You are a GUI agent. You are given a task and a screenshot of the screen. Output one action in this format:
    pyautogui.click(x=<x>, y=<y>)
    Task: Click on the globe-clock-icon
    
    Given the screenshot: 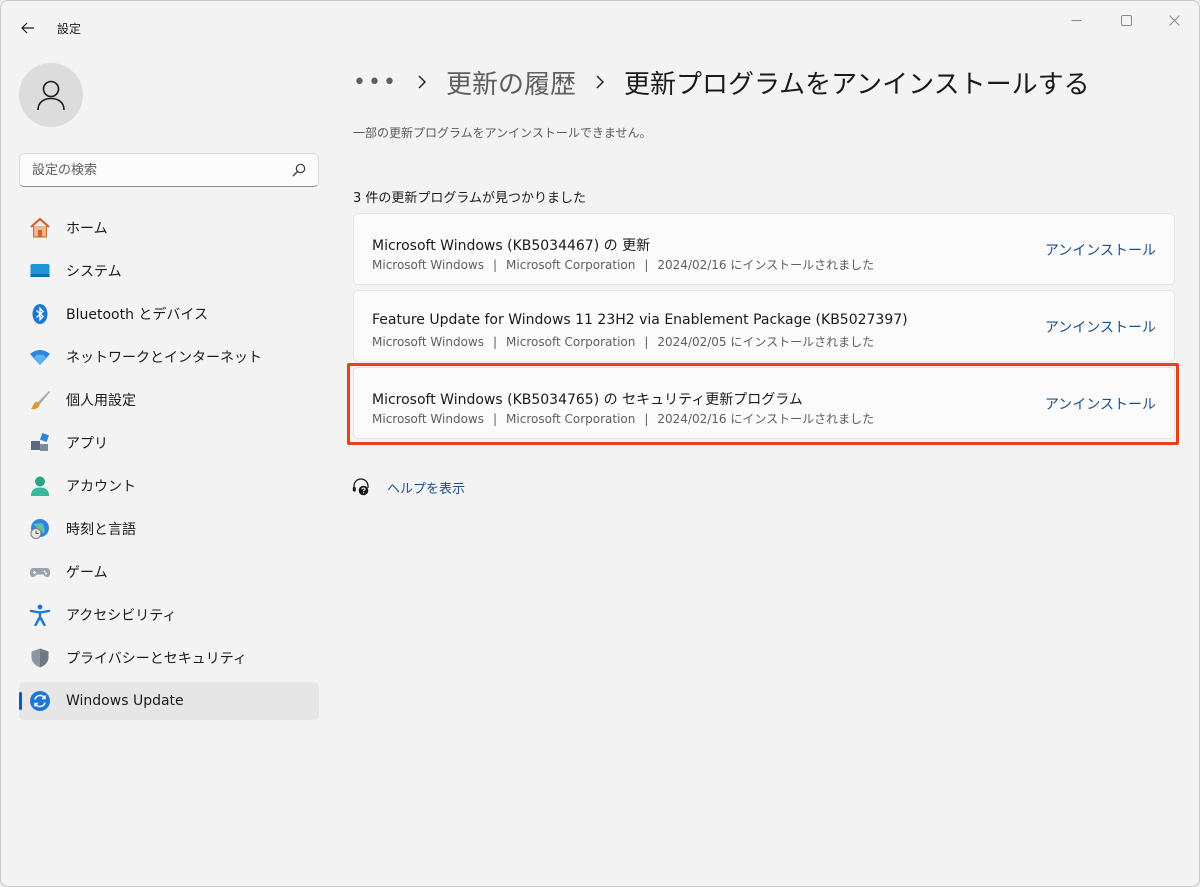 What is the action you would take?
    pyautogui.click(x=40, y=529)
    